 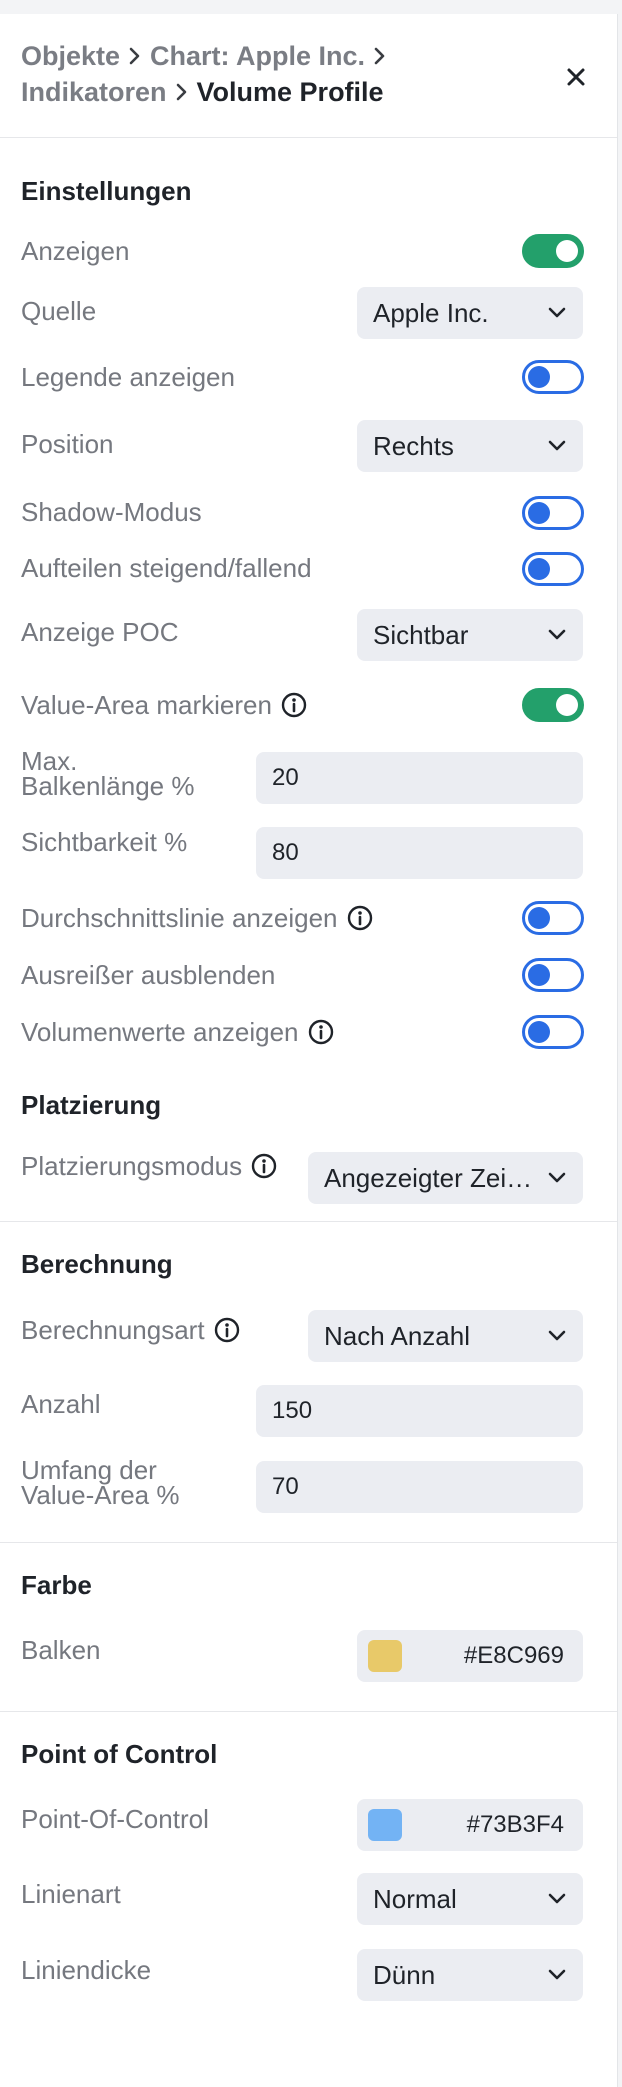 What do you see at coordinates (59, 311) in the screenshot?
I see `row-label: Quelle` at bounding box center [59, 311].